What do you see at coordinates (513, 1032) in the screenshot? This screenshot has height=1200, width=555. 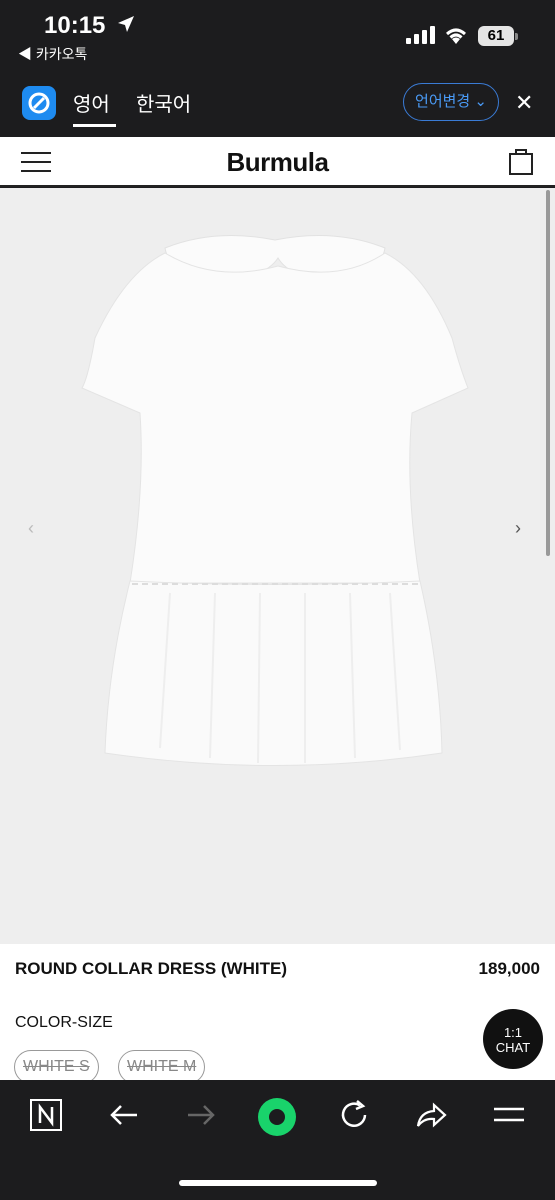 I see `chat-label-line1: 1:1` at bounding box center [513, 1032].